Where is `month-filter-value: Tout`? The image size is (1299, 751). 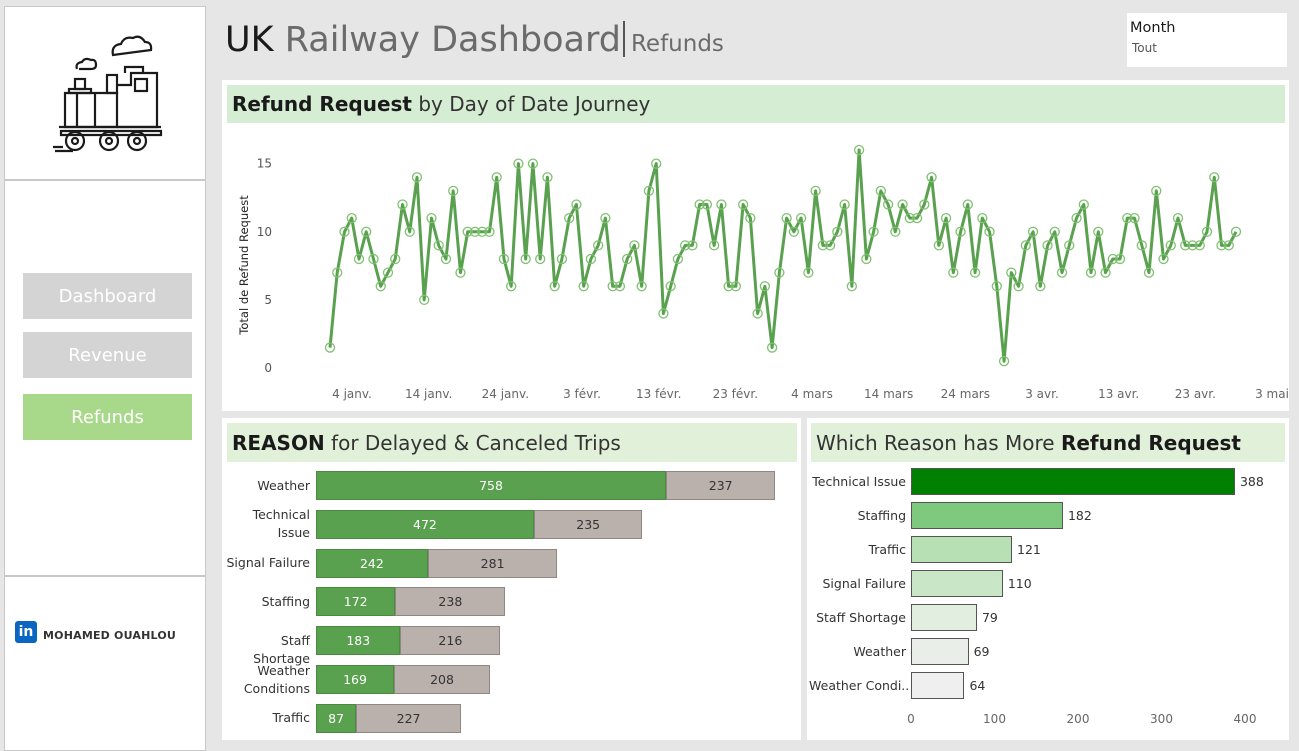 month-filter-value: Tout is located at coordinates (1144, 48).